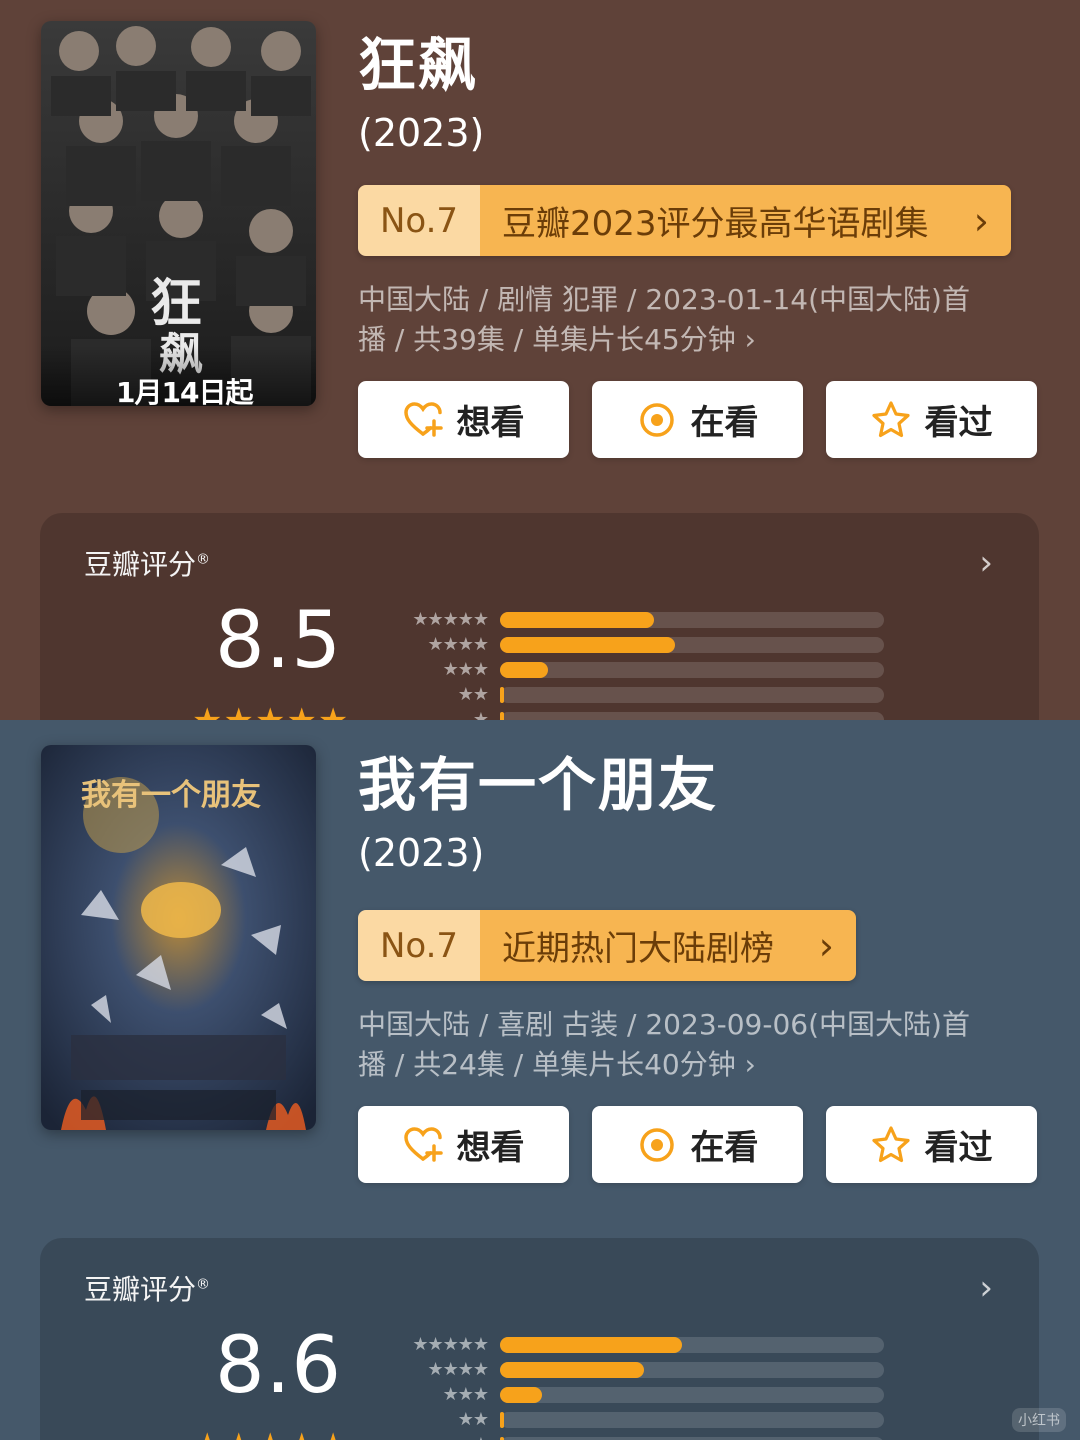  What do you see at coordinates (279, 641) in the screenshot?
I see `rating-score: 8.5` at bounding box center [279, 641].